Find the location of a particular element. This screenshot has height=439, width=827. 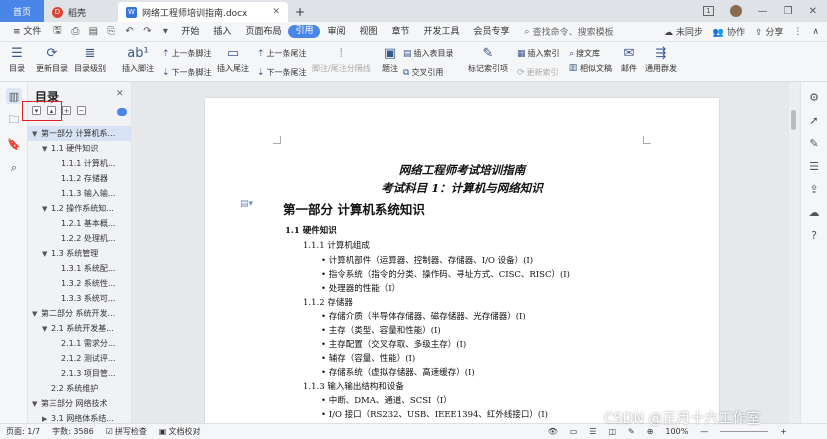

menu-layout: 页面布局 is located at coordinates (263, 32).